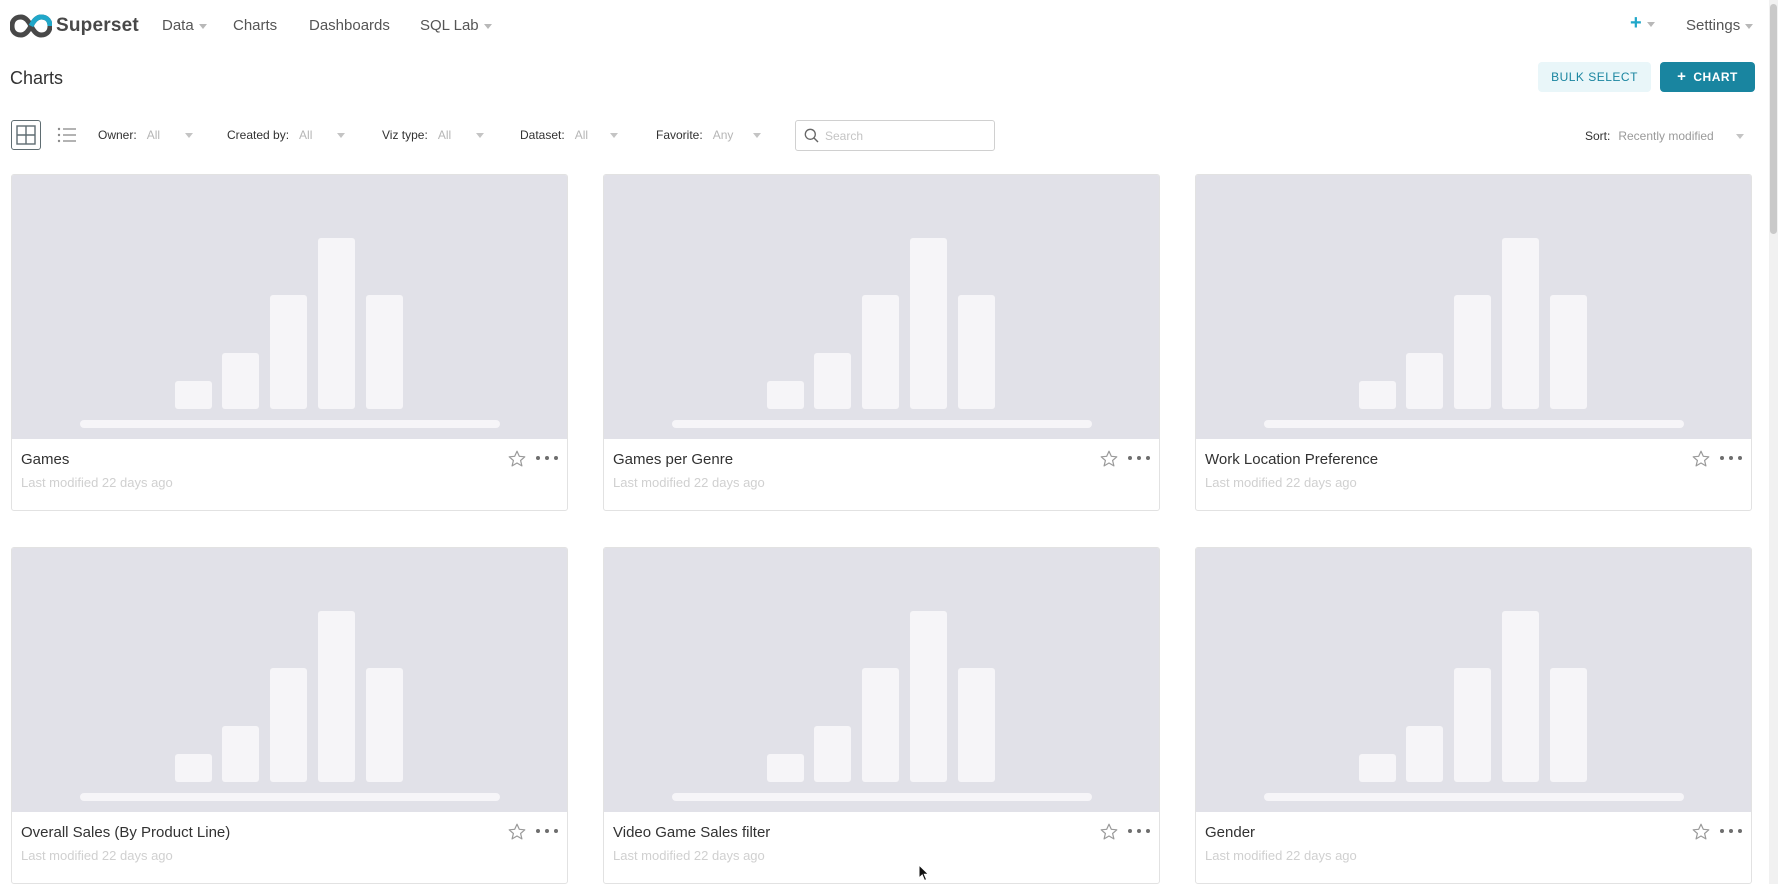 Image resolution: width=1778 pixels, height=884 pixels. I want to click on chart-card-title: Games, so click(45, 459).